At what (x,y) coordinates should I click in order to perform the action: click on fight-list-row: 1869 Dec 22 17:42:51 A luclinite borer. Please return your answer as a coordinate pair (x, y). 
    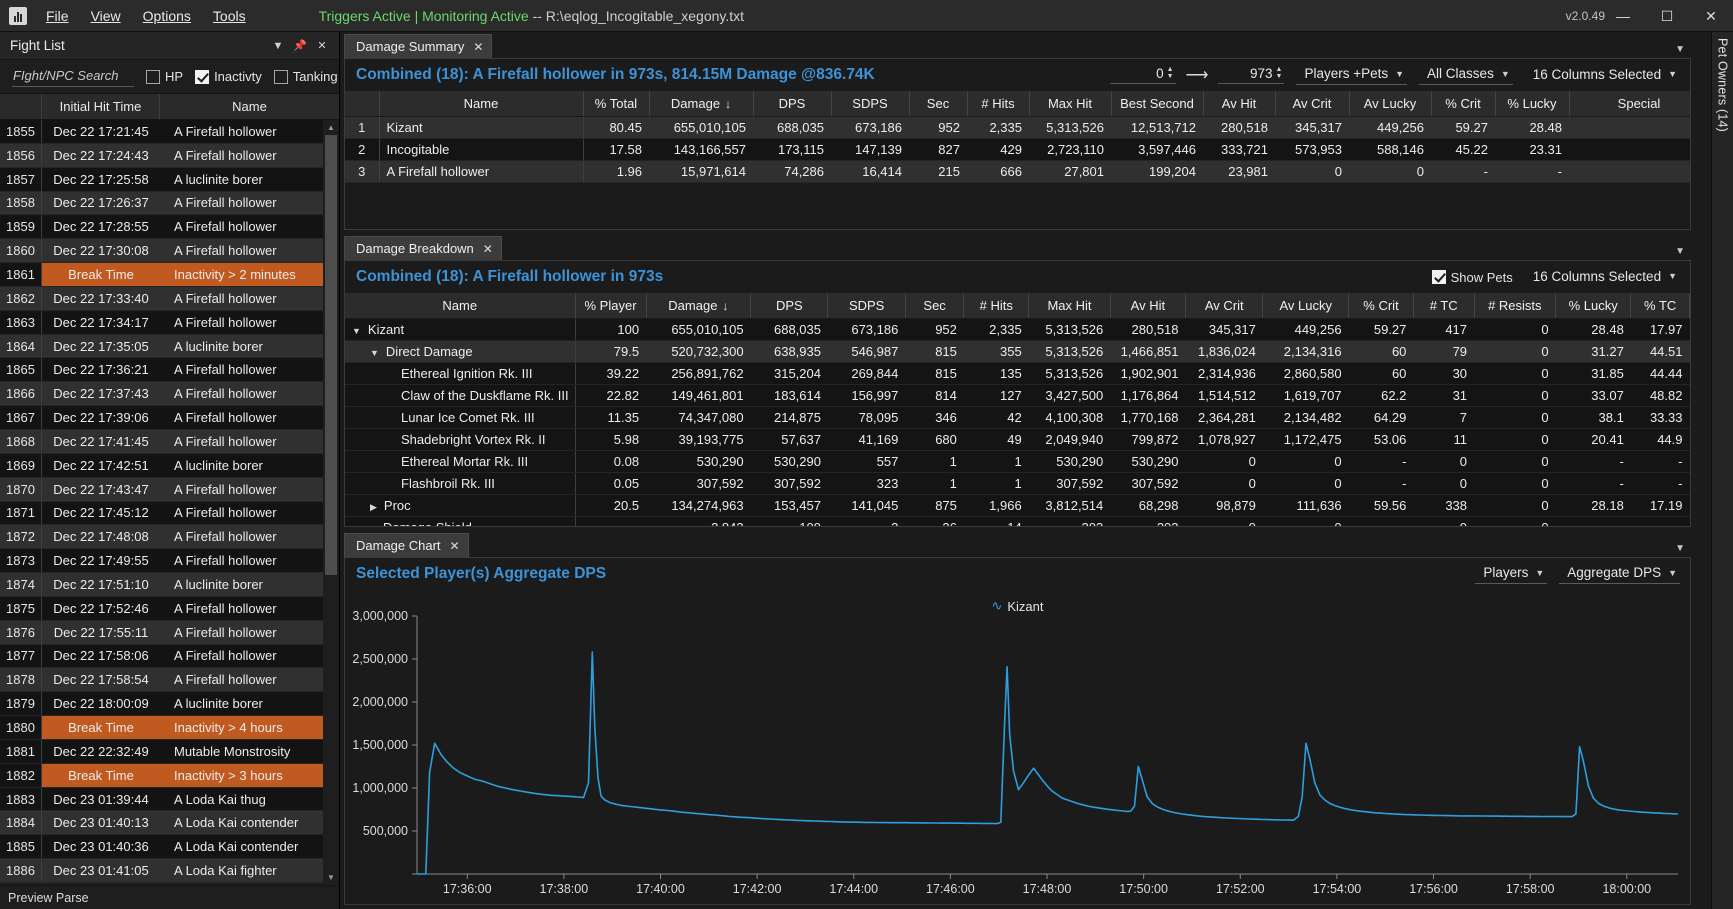
    Looking at the image, I should click on (169, 465).